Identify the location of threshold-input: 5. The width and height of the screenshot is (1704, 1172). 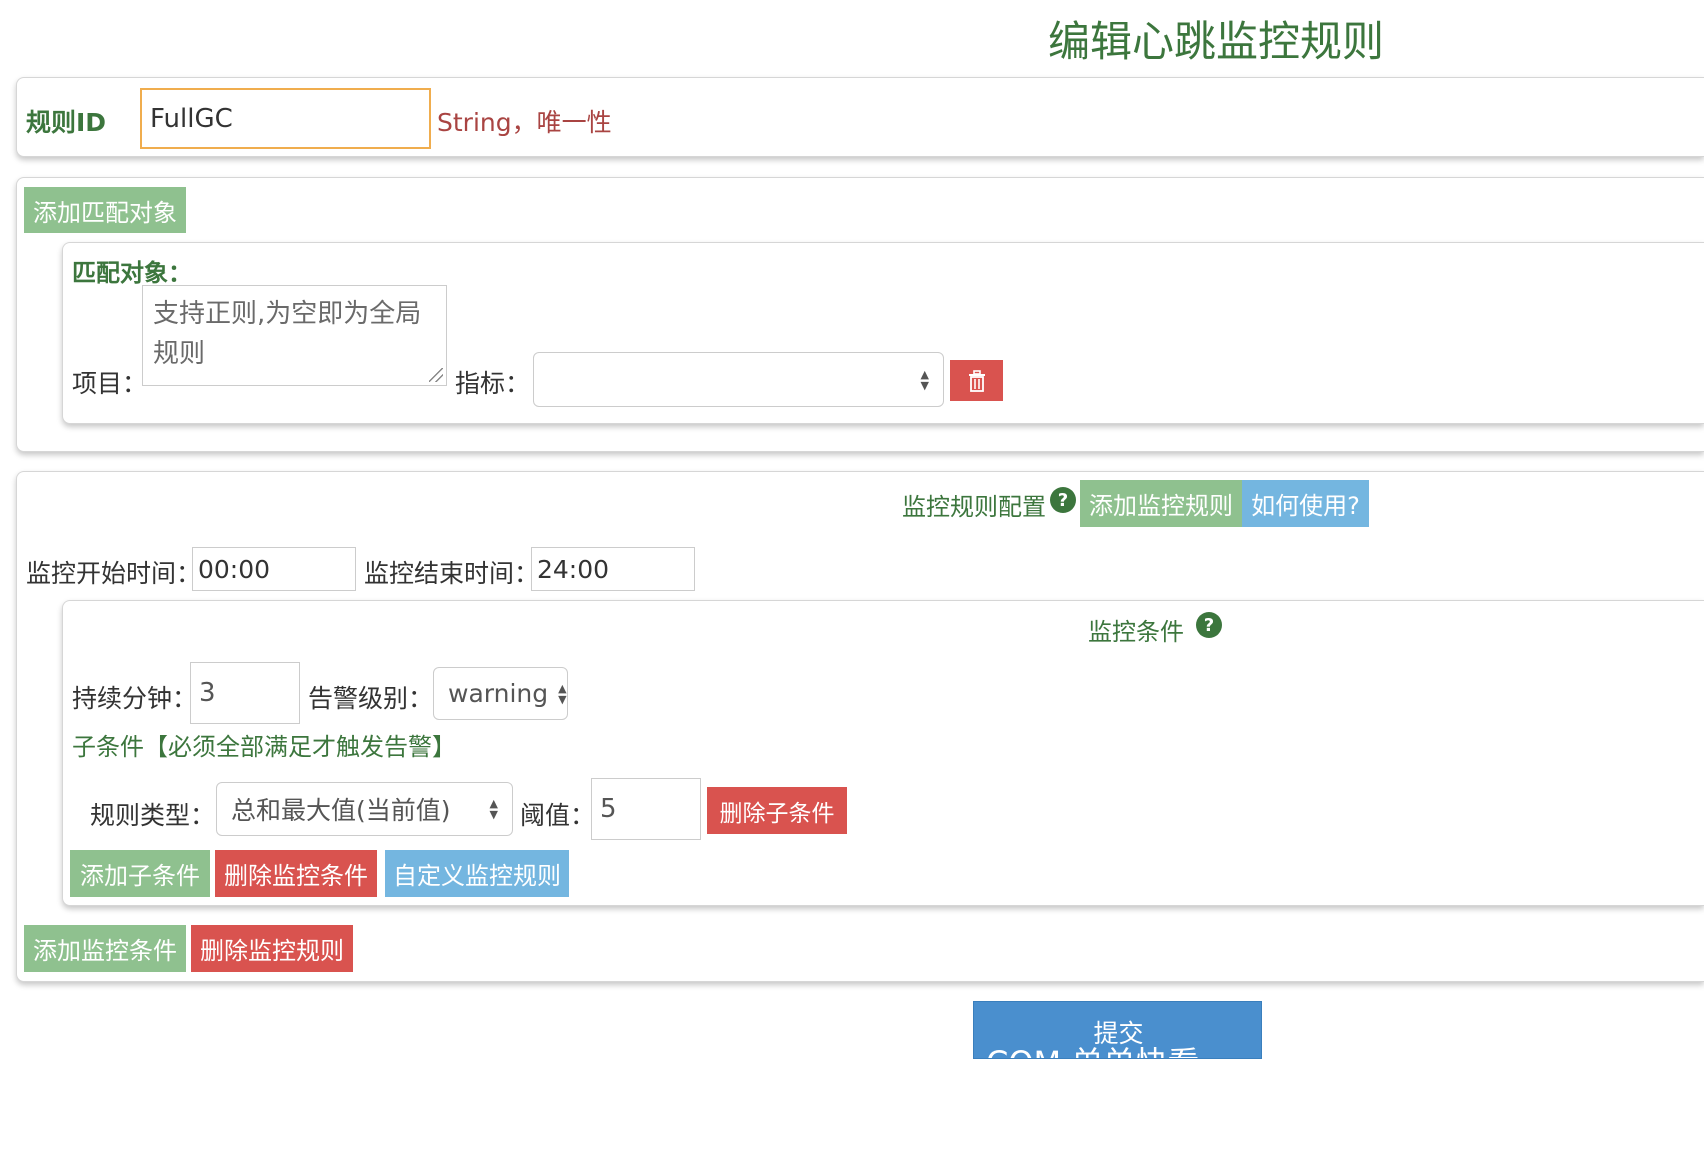
(646, 809).